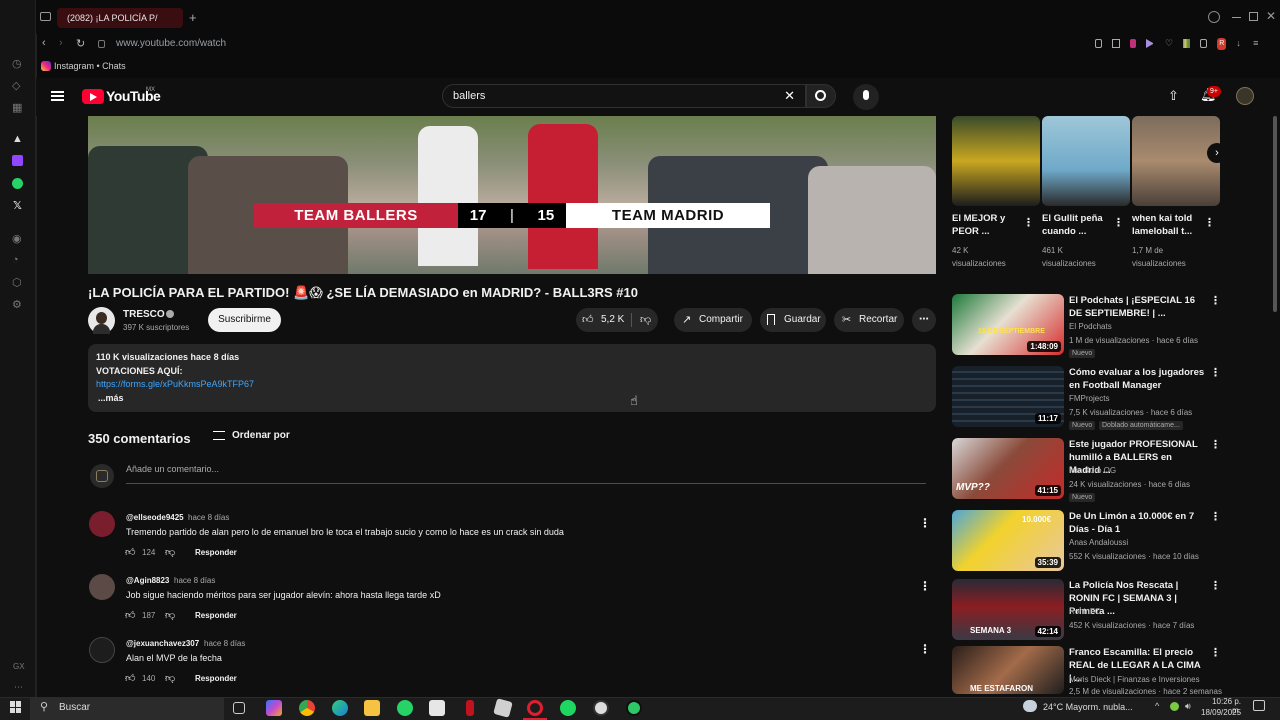 The height and width of the screenshot is (720, 1280). Describe the element at coordinates (18, 687) in the screenshot. I see `more-sidebar-icon: ⋯` at that location.